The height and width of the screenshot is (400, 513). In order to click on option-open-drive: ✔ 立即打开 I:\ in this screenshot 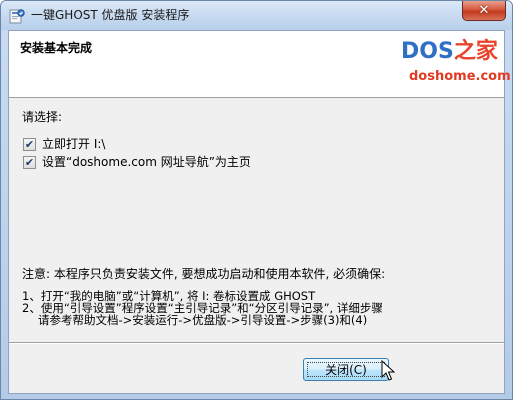, I will do `click(64, 144)`.